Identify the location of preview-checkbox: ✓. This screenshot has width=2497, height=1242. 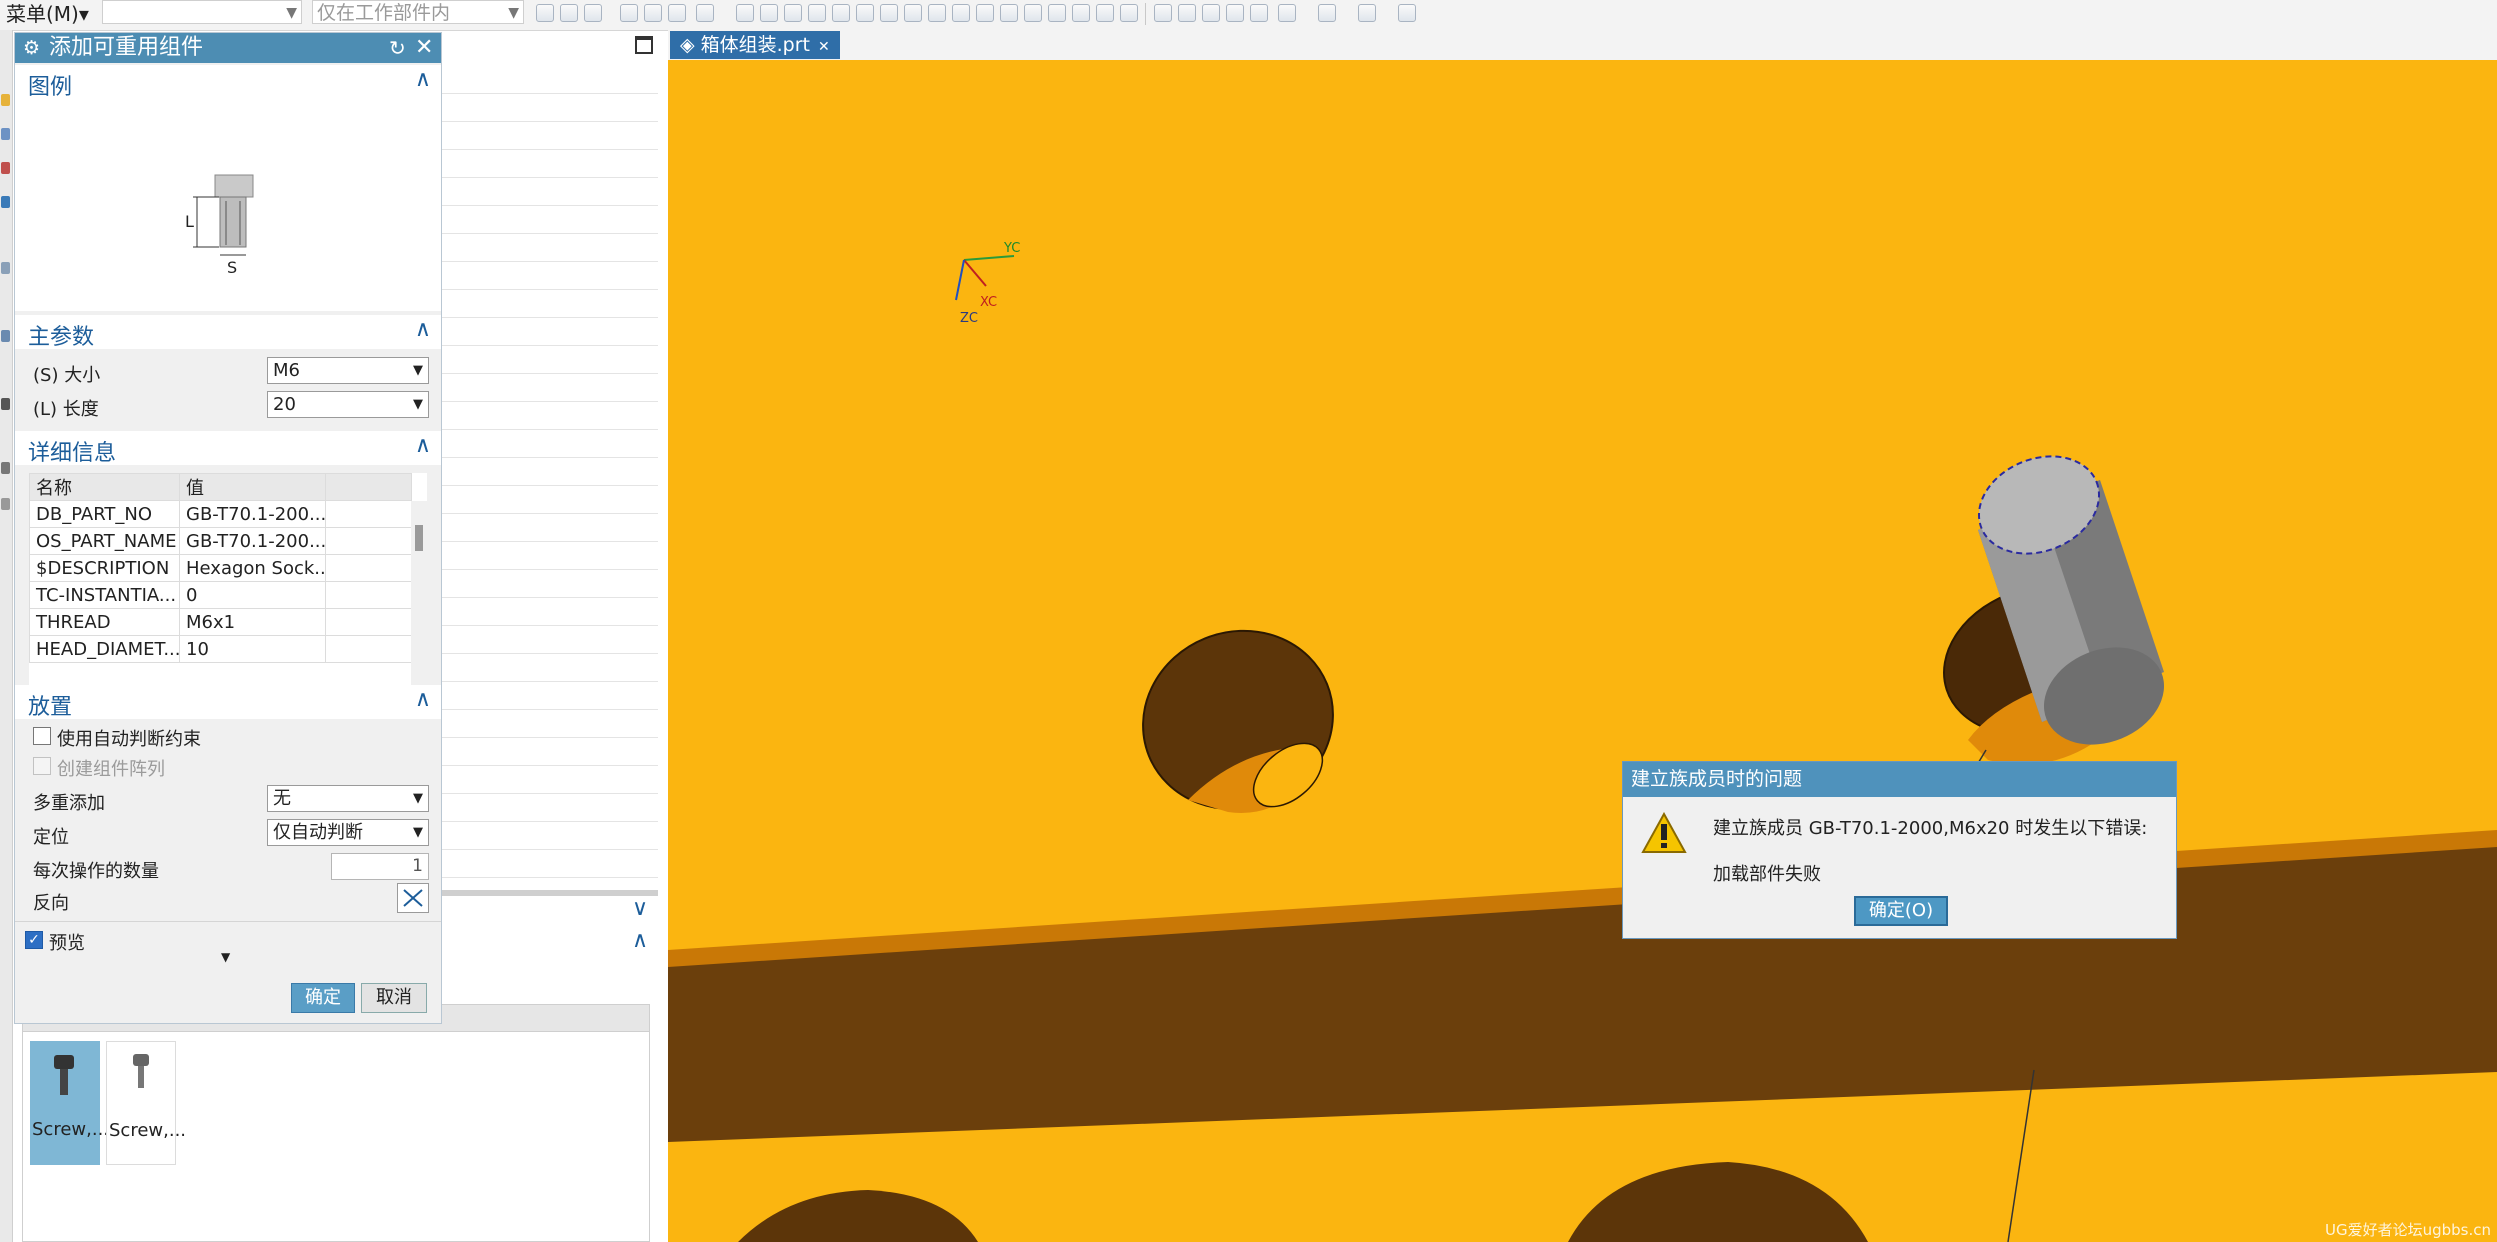
(34, 940).